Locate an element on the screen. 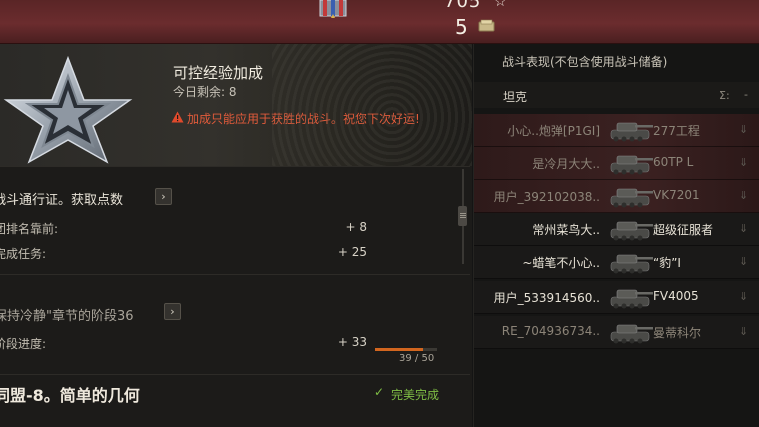 This screenshot has width=759, height=427. table-header: 坦克 Σ: - is located at coordinates (616, 95).